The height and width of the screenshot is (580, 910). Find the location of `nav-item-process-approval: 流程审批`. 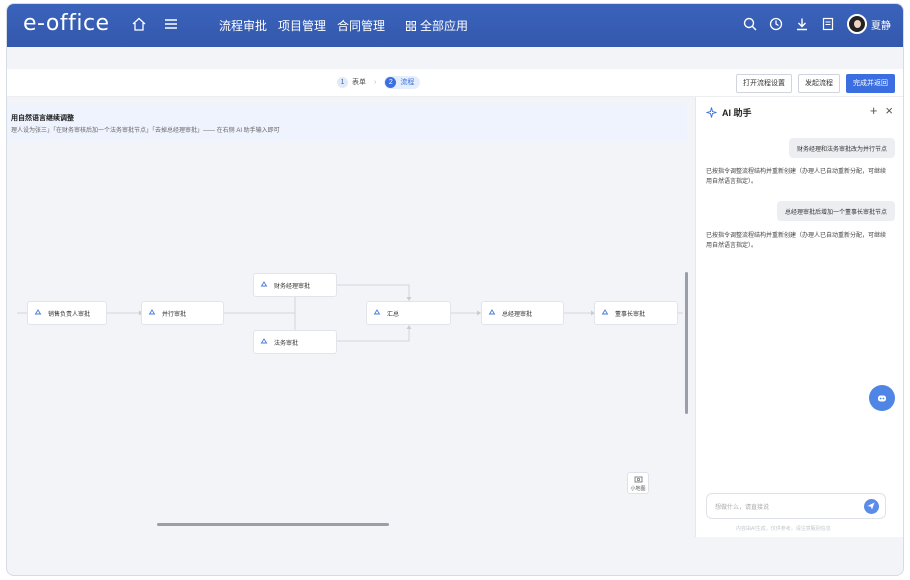

nav-item-process-approval: 流程审批 is located at coordinates (243, 25).